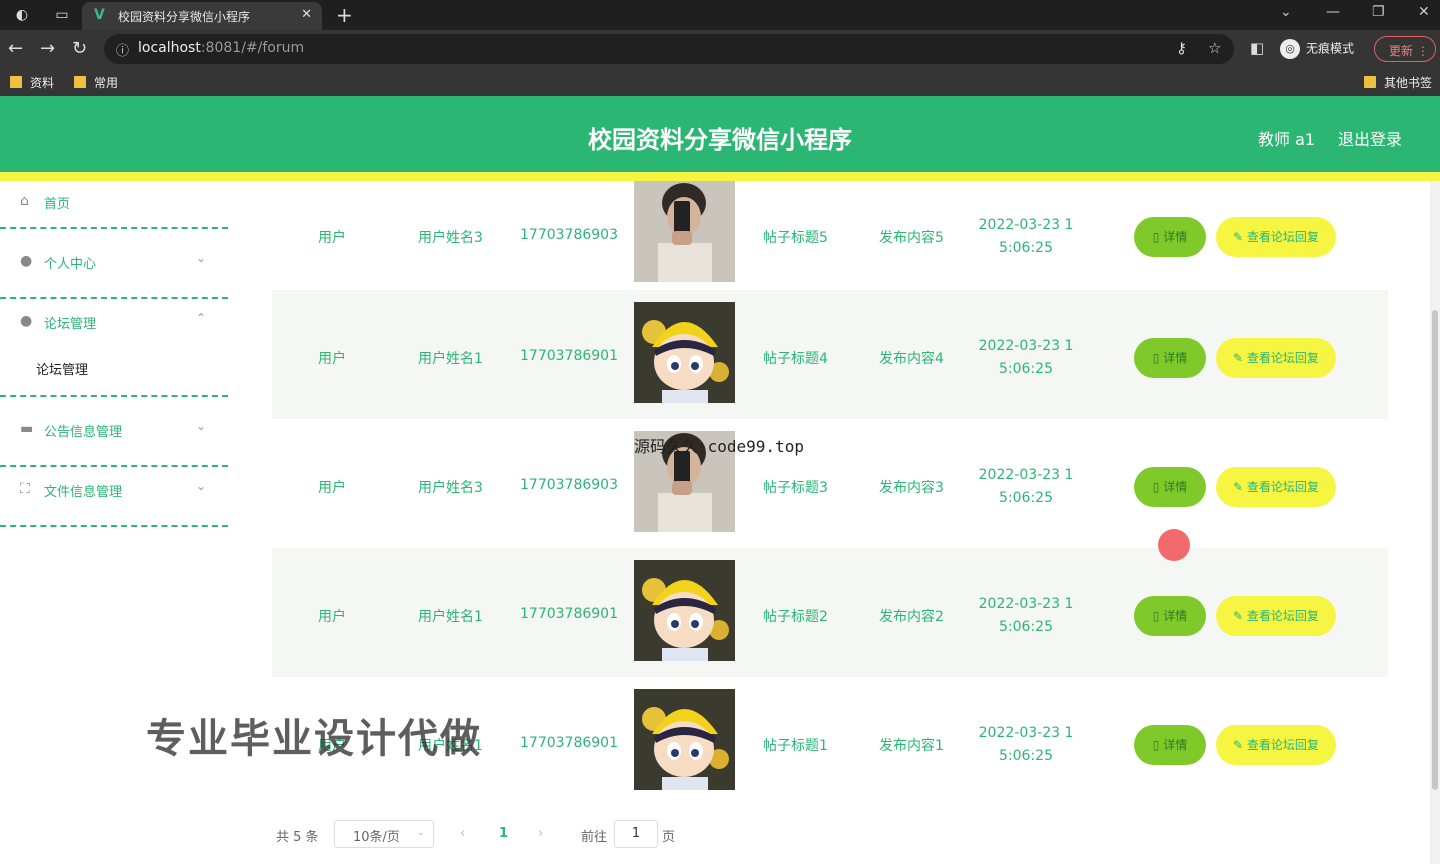 The image size is (1440, 864). I want to click on page-size-select: 10条/页 ⌄, so click(384, 834).